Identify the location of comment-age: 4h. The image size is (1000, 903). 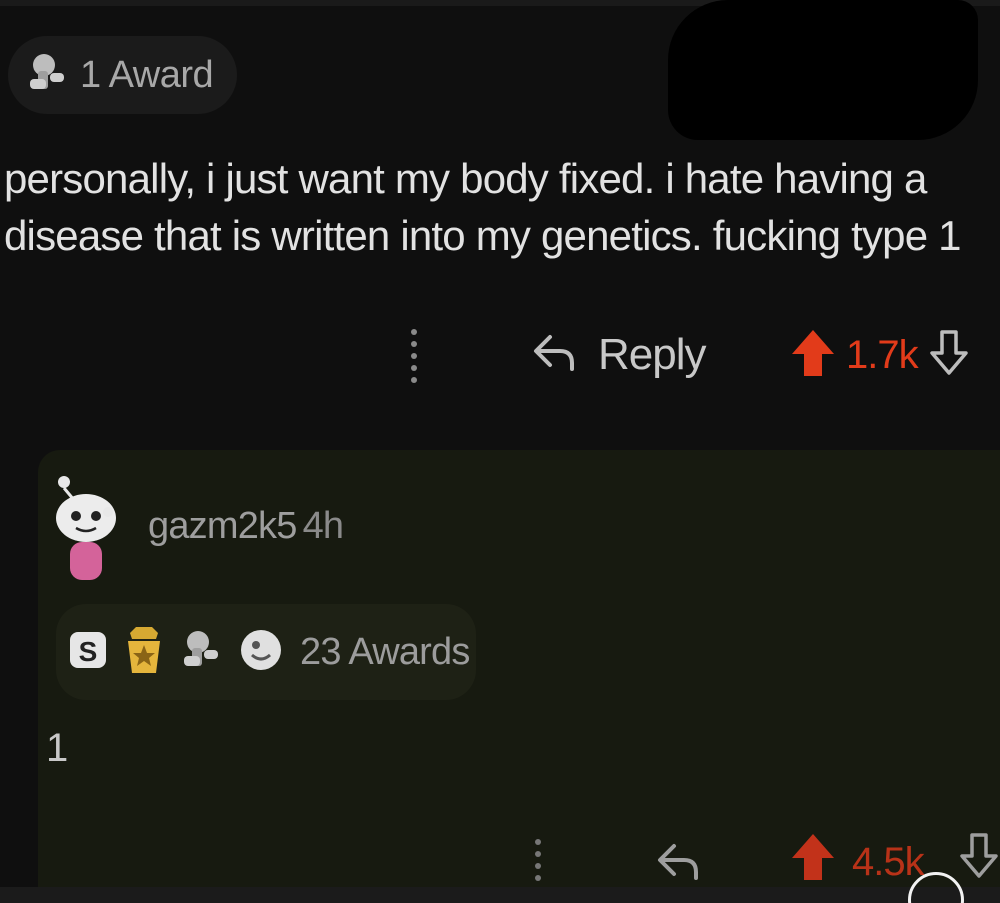
(323, 526).